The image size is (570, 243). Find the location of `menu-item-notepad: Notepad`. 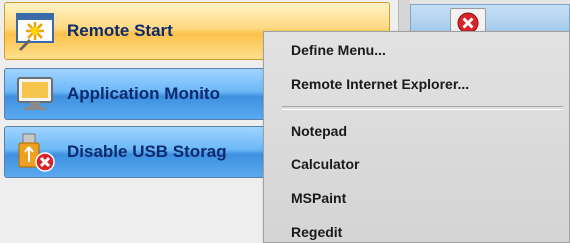

menu-item-notepad: Notepad is located at coordinates (319, 131).